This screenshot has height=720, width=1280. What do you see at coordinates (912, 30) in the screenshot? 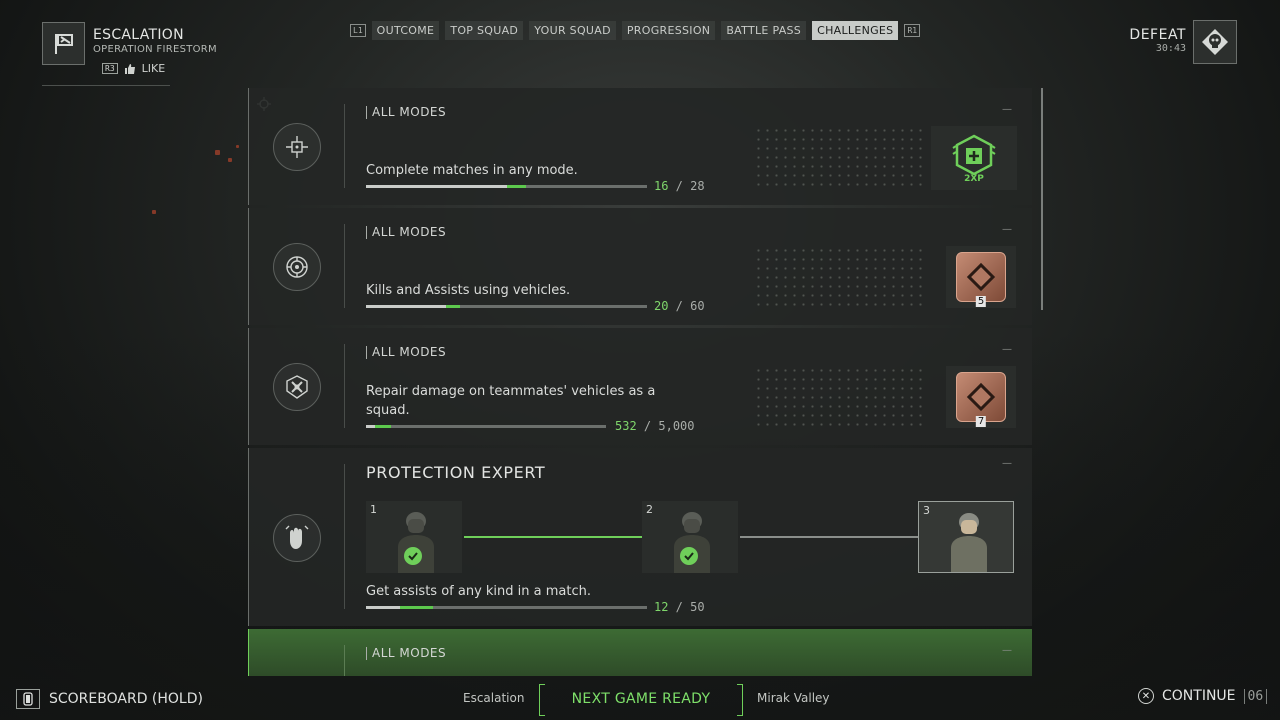
I see `r1-key-icon: R1` at bounding box center [912, 30].